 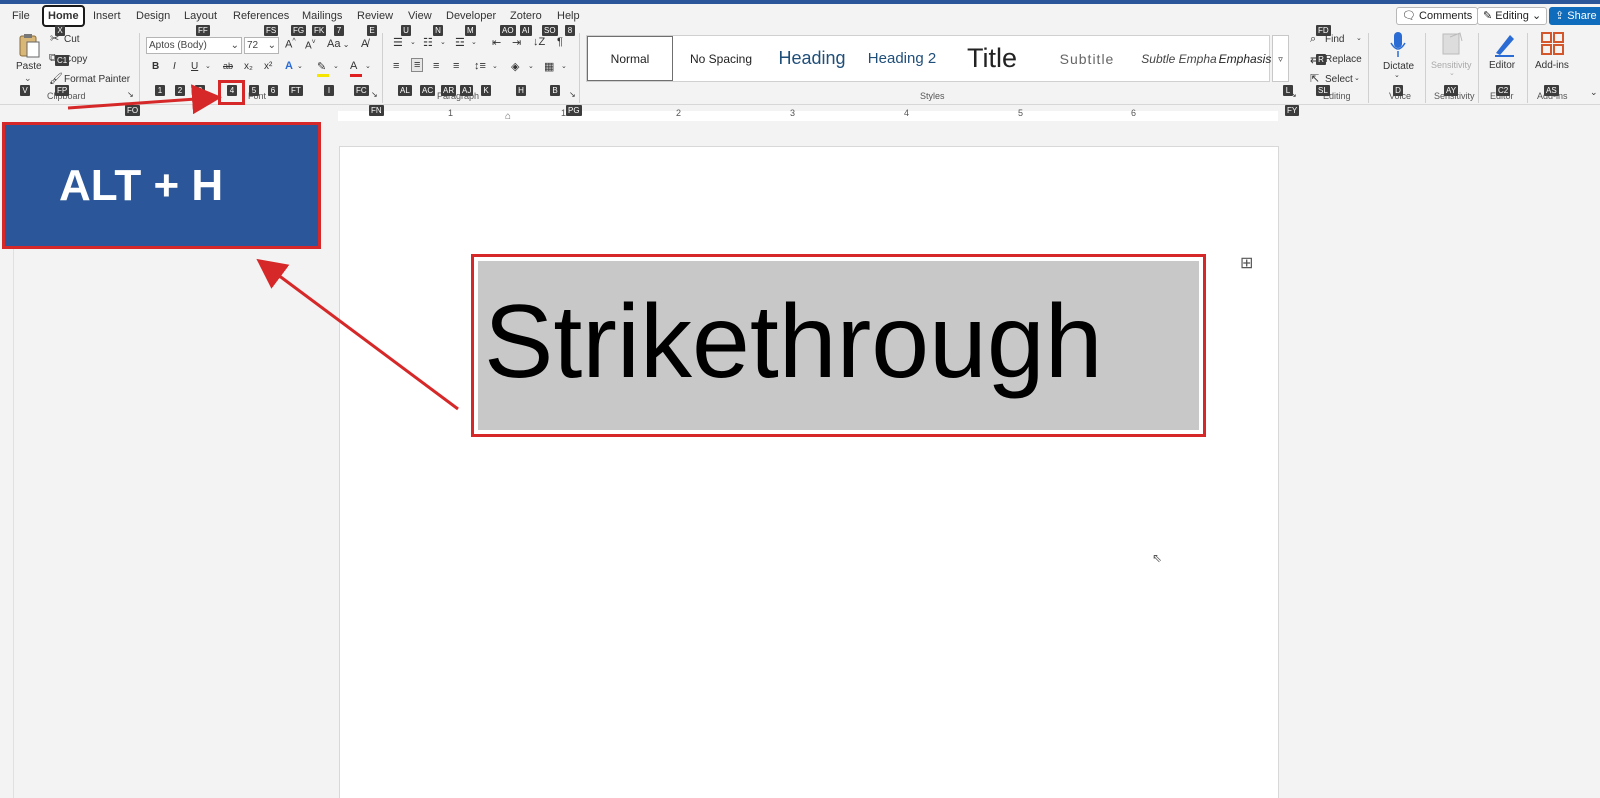 What do you see at coordinates (357, 334) in the screenshot?
I see `arrow-to-callout` at bounding box center [357, 334].